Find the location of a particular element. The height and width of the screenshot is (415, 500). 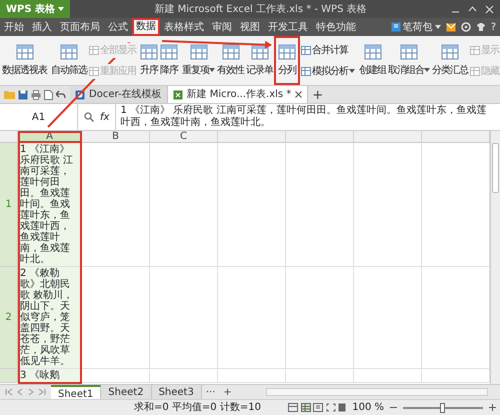

ribbon-button: 数据透视表 is located at coordinates (24, 60).